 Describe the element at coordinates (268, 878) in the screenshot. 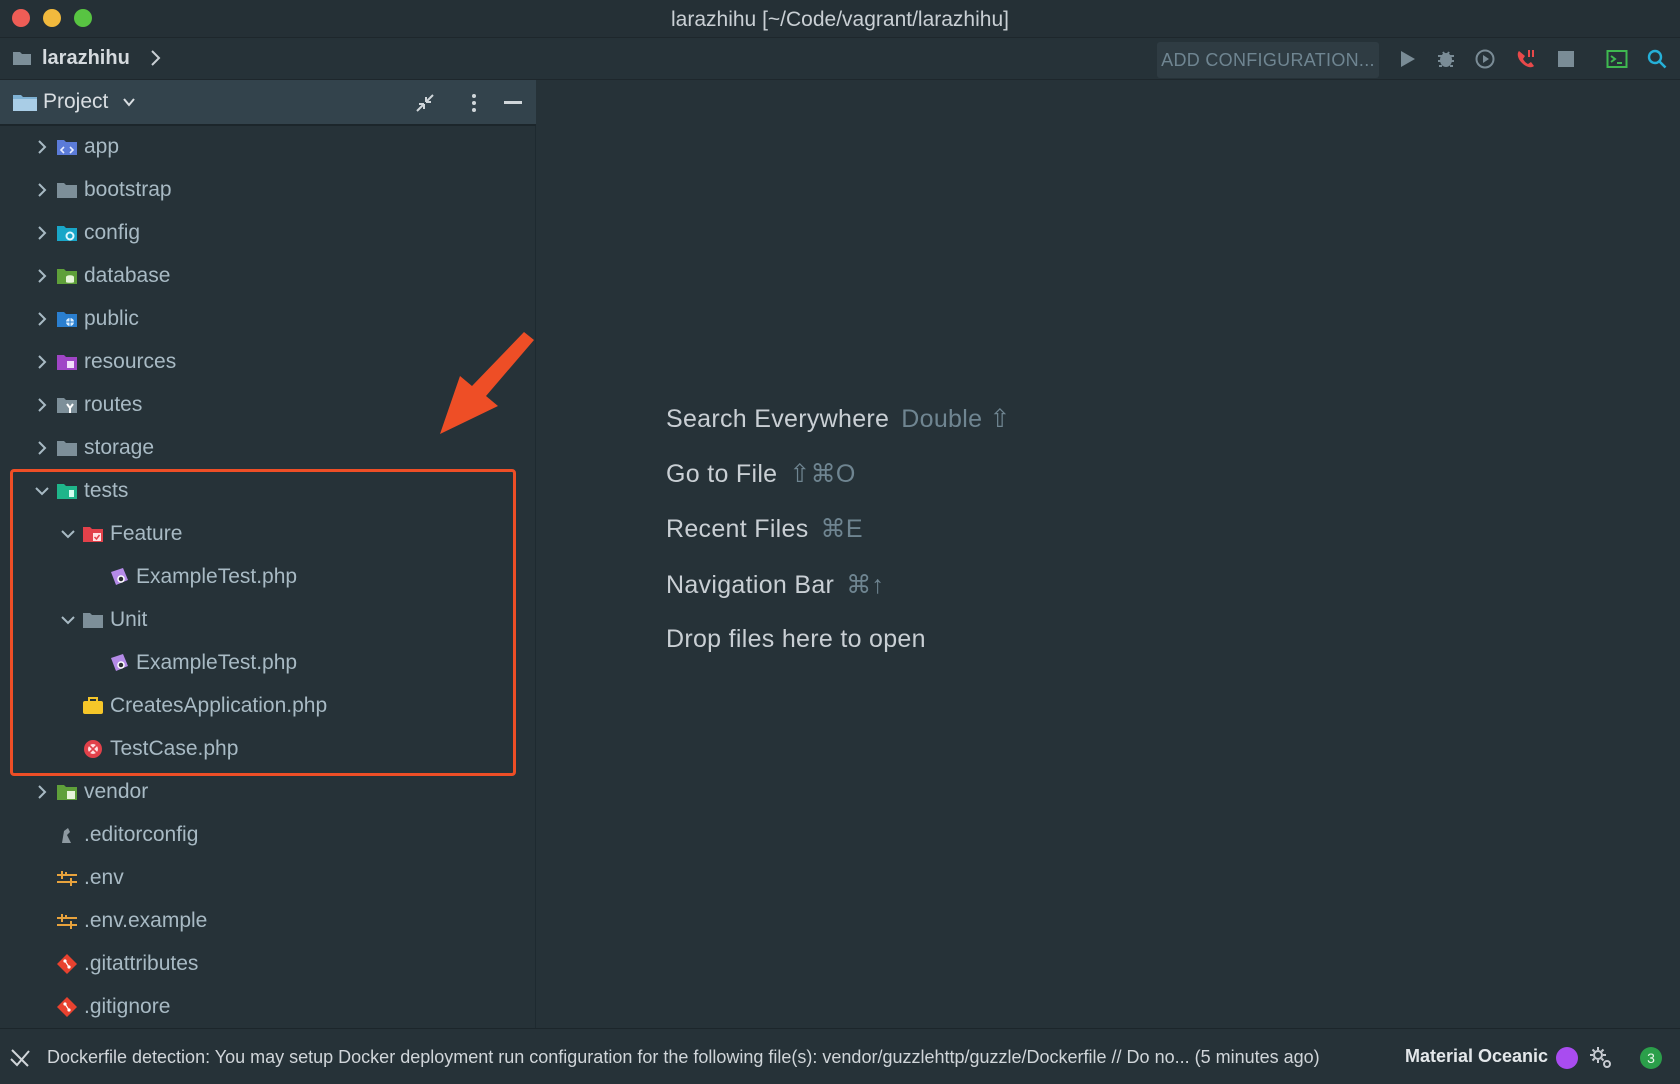

I see `tree-item-env: .env` at that location.